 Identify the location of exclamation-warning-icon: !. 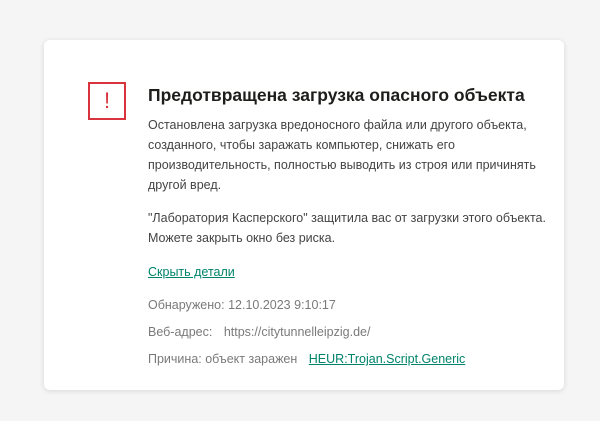
(107, 101).